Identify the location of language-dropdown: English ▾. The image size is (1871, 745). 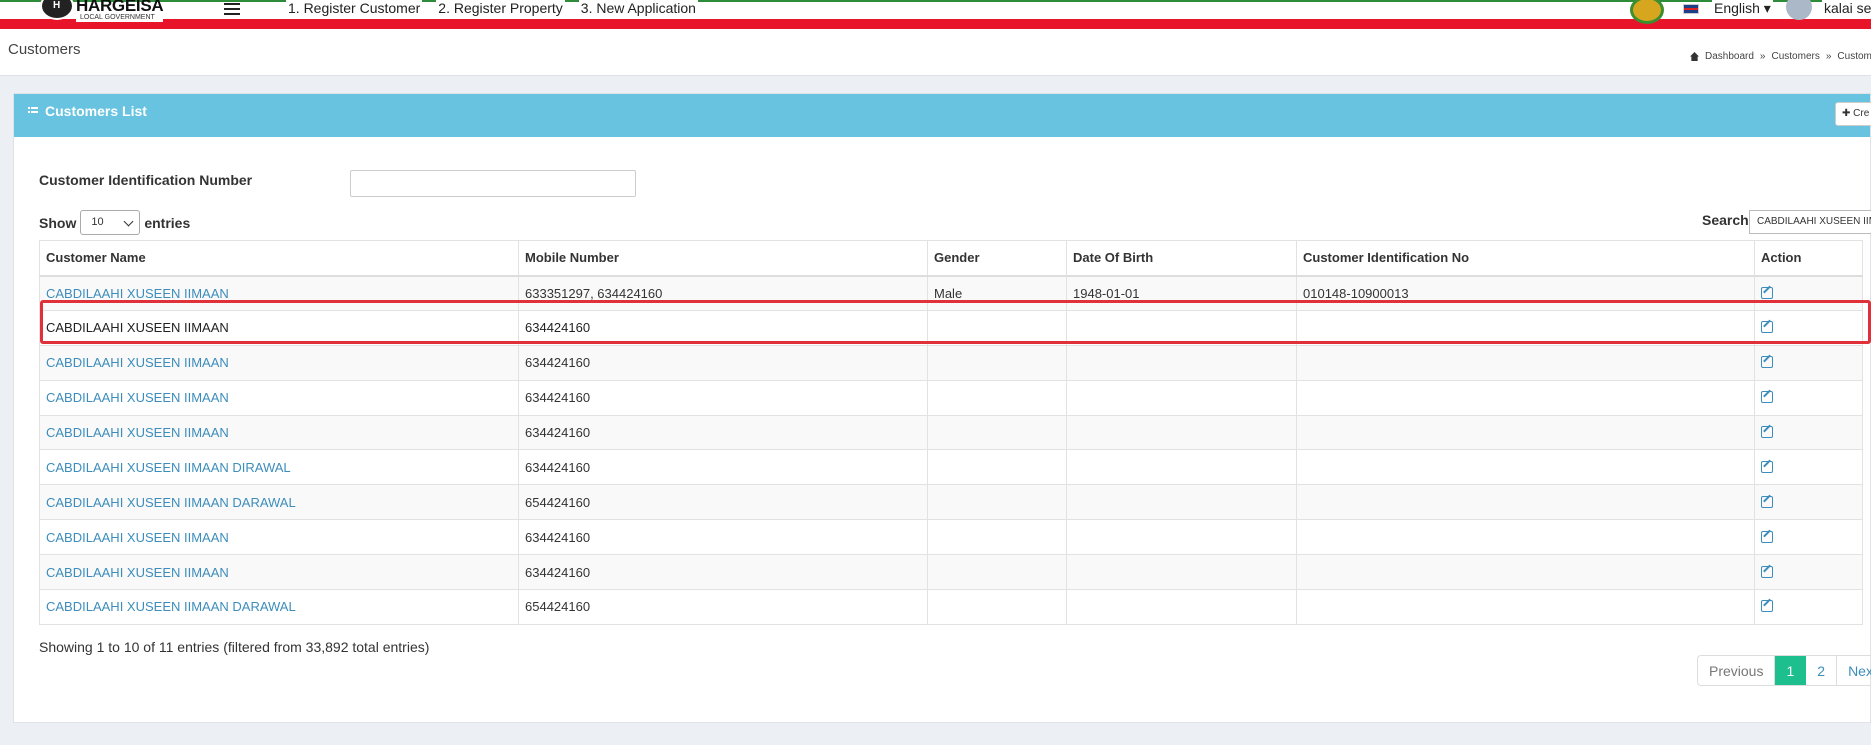
(1742, 8).